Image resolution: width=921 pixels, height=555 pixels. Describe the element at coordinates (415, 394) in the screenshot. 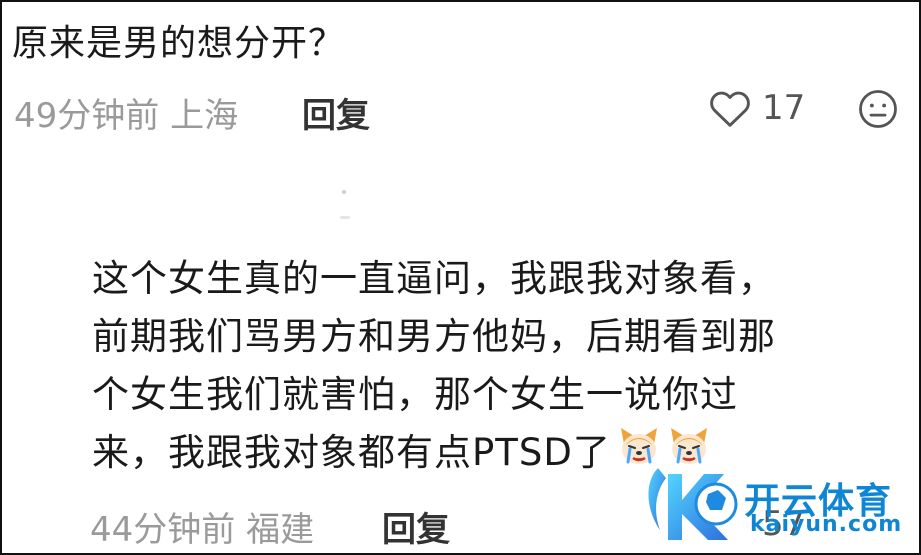

I see `reply-line: 个女生我们就害怕，那个女生一说你过` at that location.